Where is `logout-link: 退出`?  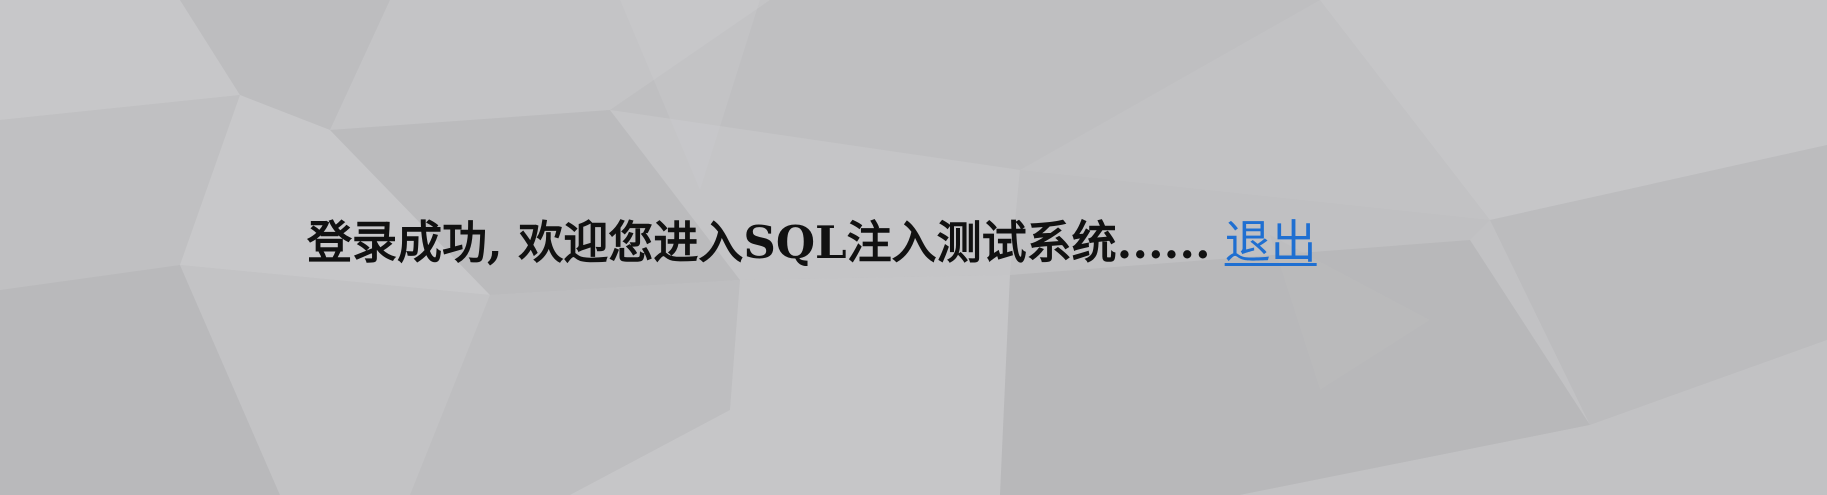
logout-link: 退出 is located at coordinates (1271, 242).